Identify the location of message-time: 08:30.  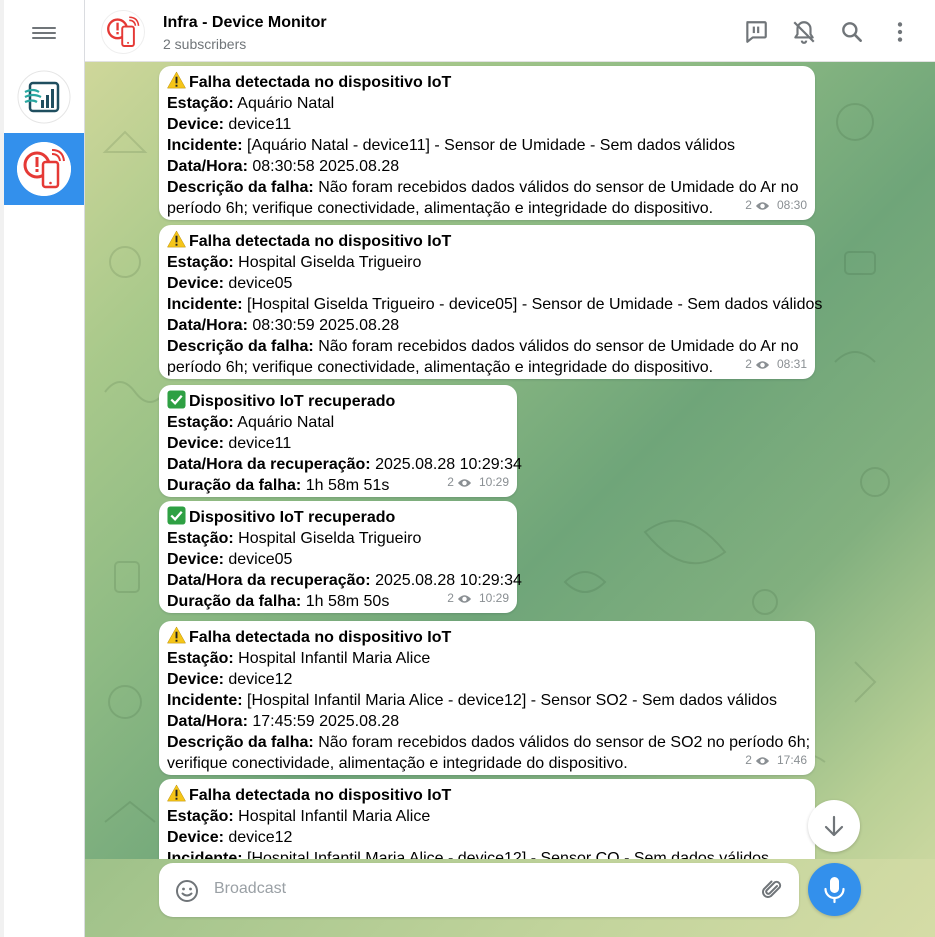
(791, 205).